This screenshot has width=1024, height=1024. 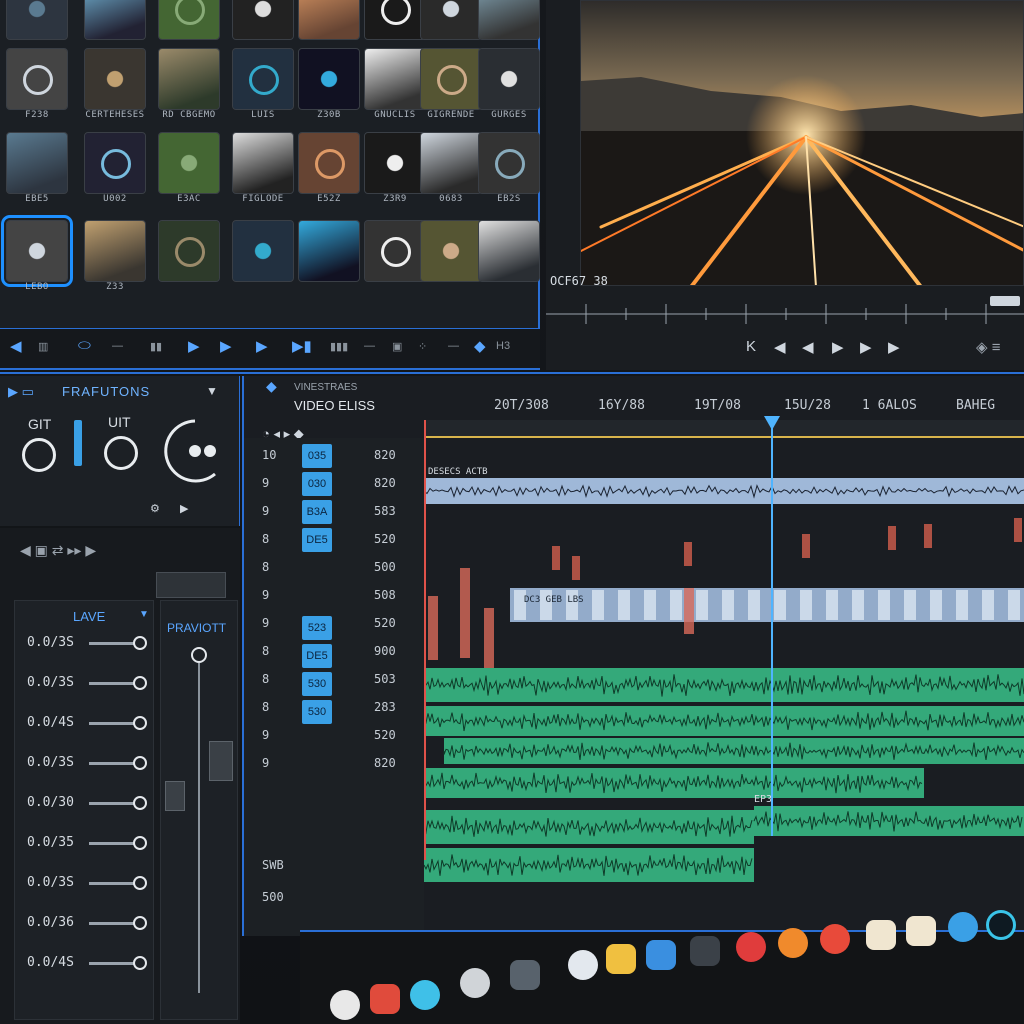 What do you see at coordinates (772, 626) in the screenshot?
I see `playhead` at bounding box center [772, 626].